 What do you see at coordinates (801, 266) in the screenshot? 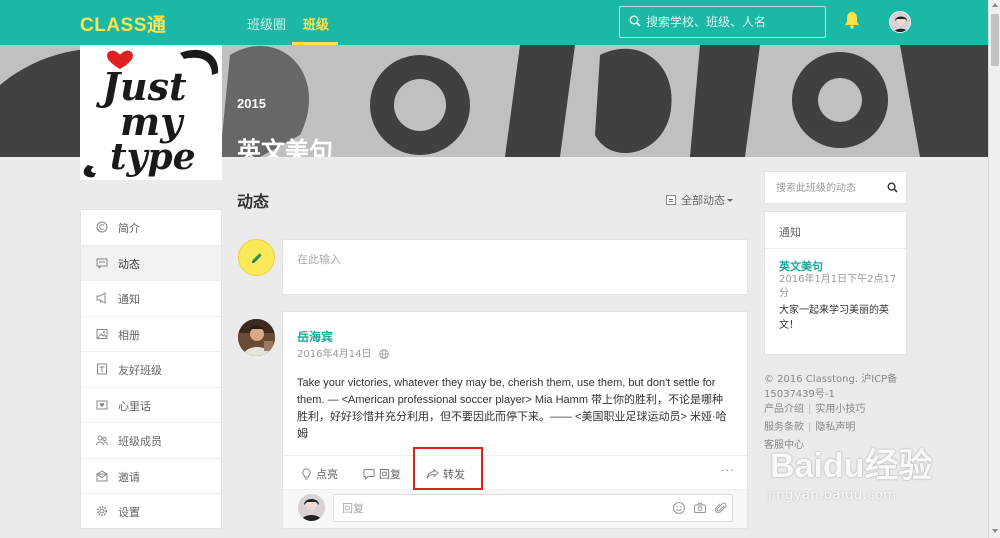
I see `notice-title: 英文美句` at bounding box center [801, 266].